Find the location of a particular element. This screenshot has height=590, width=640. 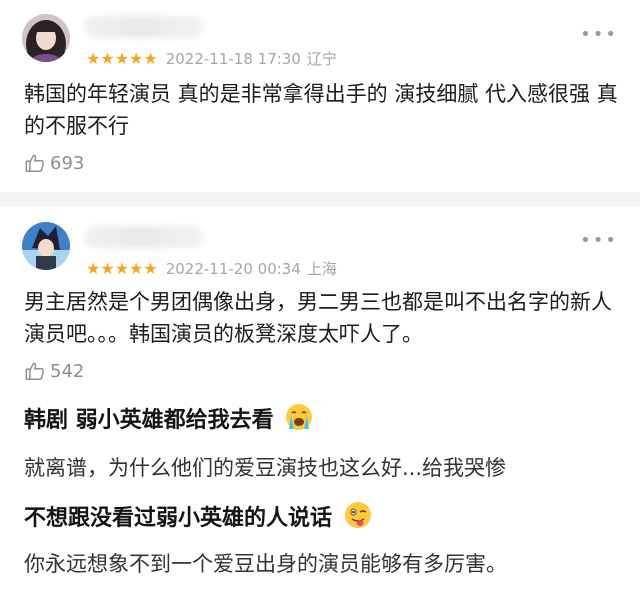

comment-date: 2022-11-18 17:30 is located at coordinates (233, 58).